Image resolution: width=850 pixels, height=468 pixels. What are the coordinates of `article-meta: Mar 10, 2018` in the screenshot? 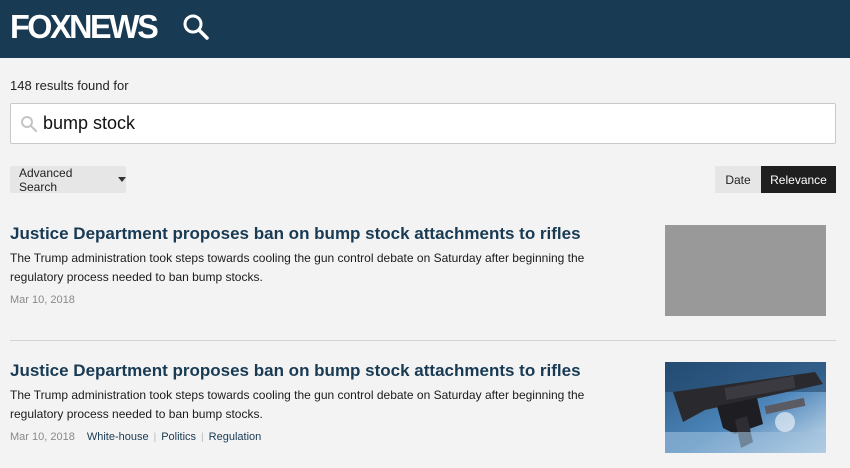 It's located at (48, 300).